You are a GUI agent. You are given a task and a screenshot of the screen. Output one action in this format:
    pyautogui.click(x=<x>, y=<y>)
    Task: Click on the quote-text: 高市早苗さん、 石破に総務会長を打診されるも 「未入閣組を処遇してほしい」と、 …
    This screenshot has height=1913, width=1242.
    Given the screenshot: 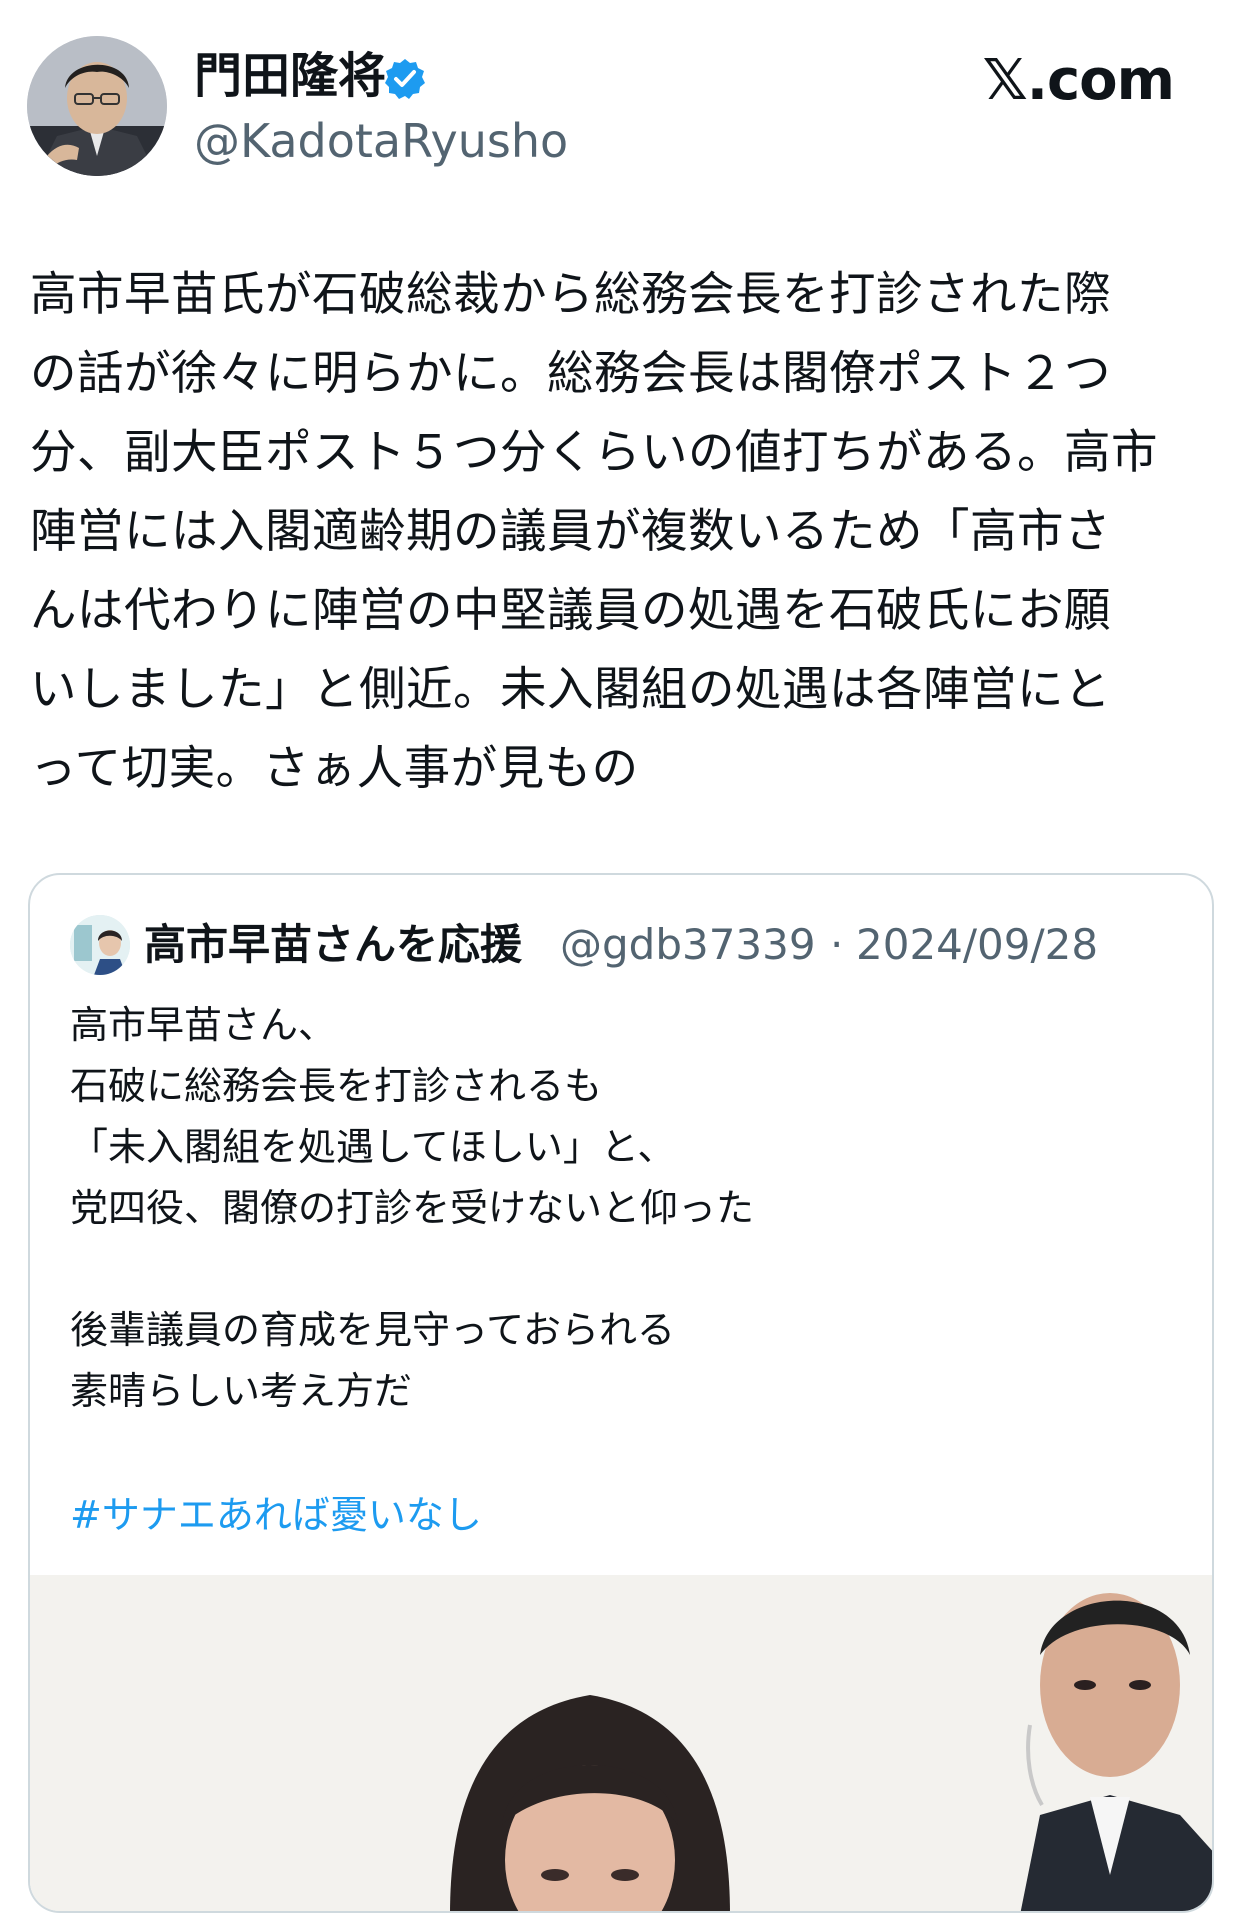 What is the action you would take?
    pyautogui.click(x=412, y=1208)
    